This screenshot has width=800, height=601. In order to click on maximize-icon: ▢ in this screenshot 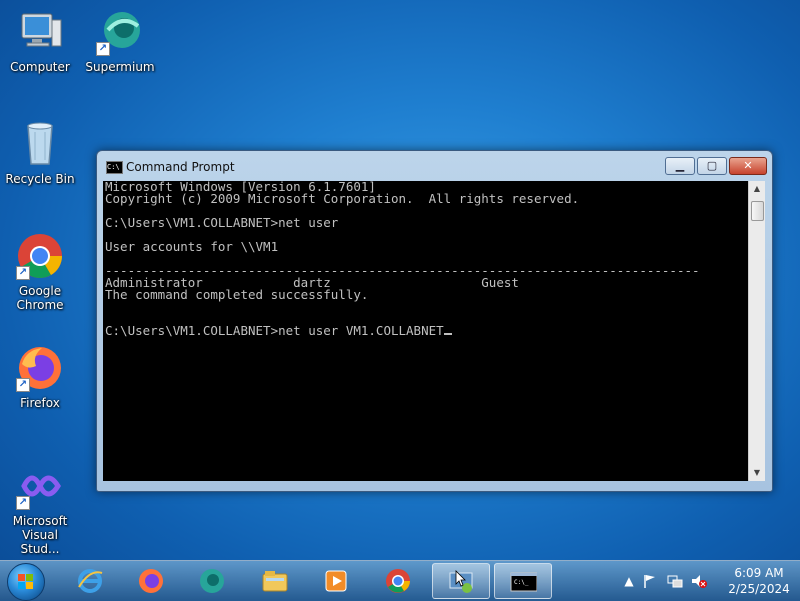, I will do `click(712, 165)`.